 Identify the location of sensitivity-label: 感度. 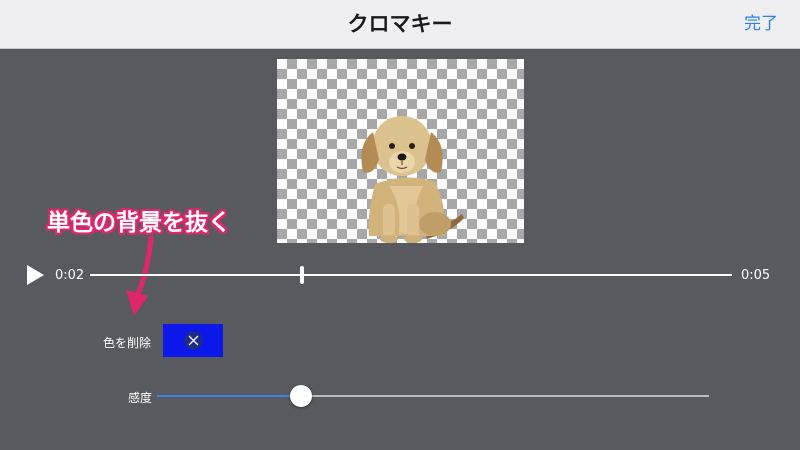
(140, 398).